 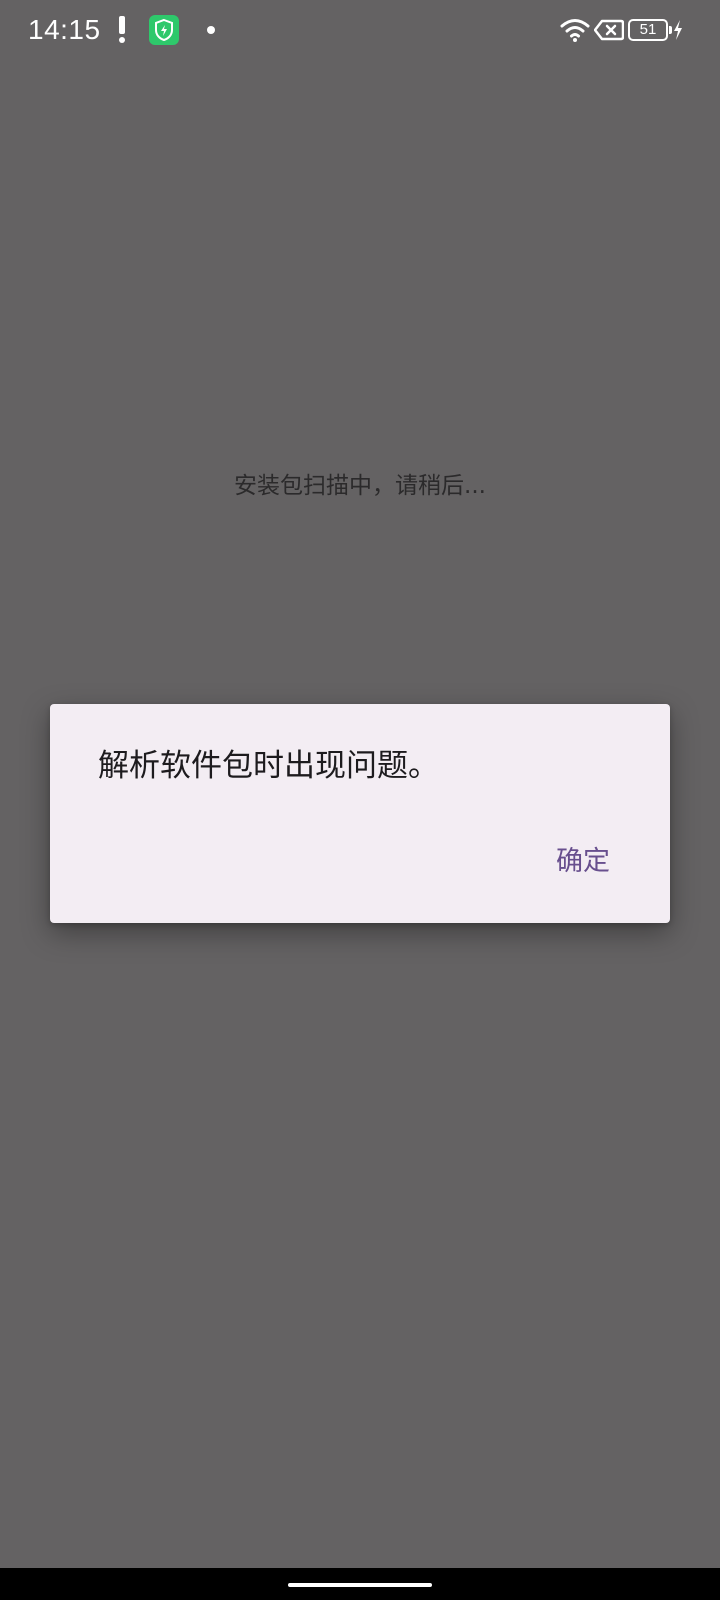 I want to click on charging-bolt-icon, so click(x=678, y=30).